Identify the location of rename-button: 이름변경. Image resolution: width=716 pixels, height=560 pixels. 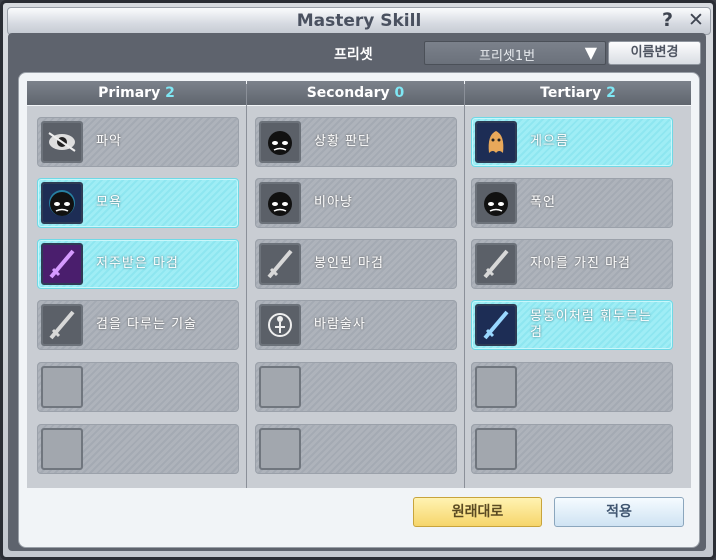
(654, 53).